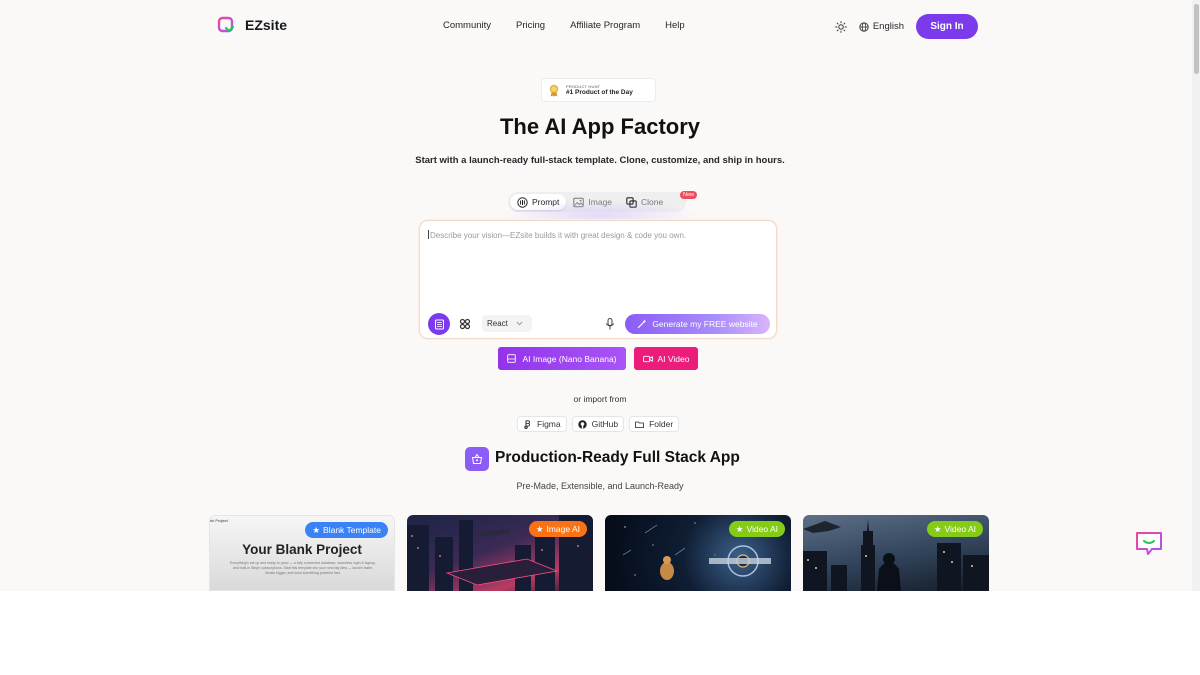 The image size is (1200, 675). I want to click on framework-value: React, so click(497, 323).